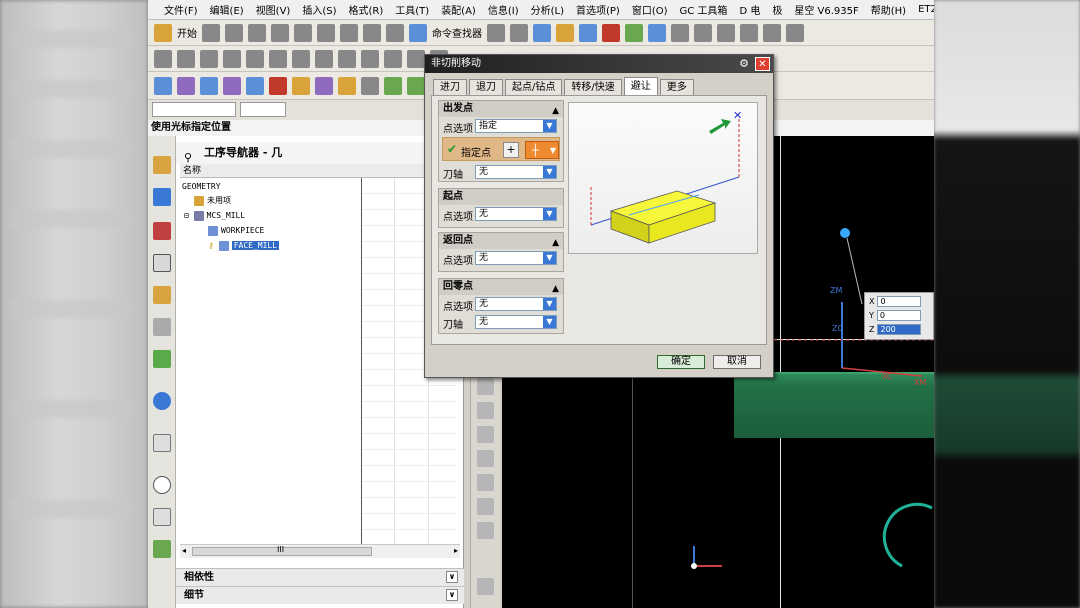 This screenshot has height=608, width=1080. I want to click on shop-doc-icon, so click(347, 85).